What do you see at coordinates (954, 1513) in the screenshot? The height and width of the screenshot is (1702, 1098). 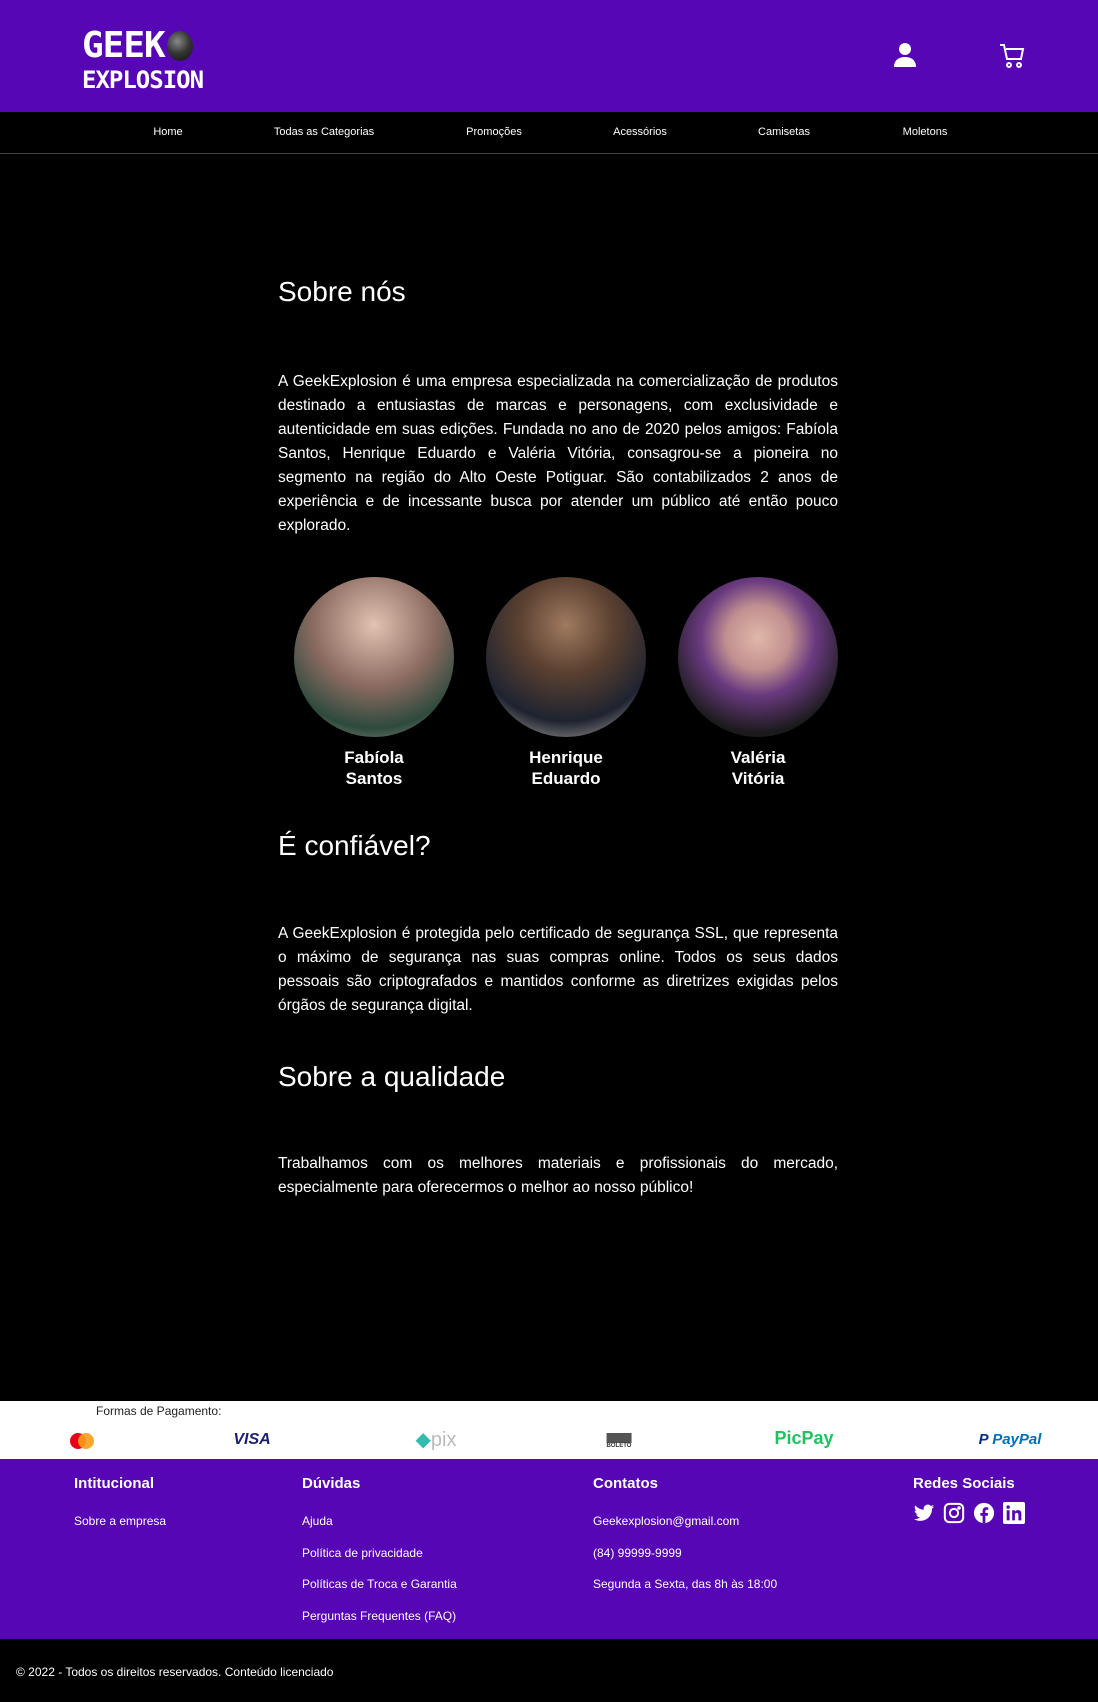 I see `instagram-icon` at bounding box center [954, 1513].